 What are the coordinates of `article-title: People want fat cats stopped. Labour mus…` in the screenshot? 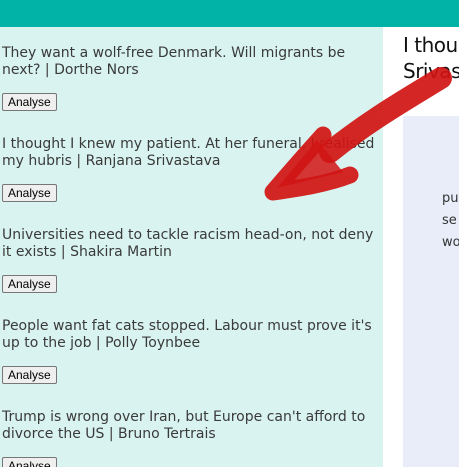 It's located at (187, 334).